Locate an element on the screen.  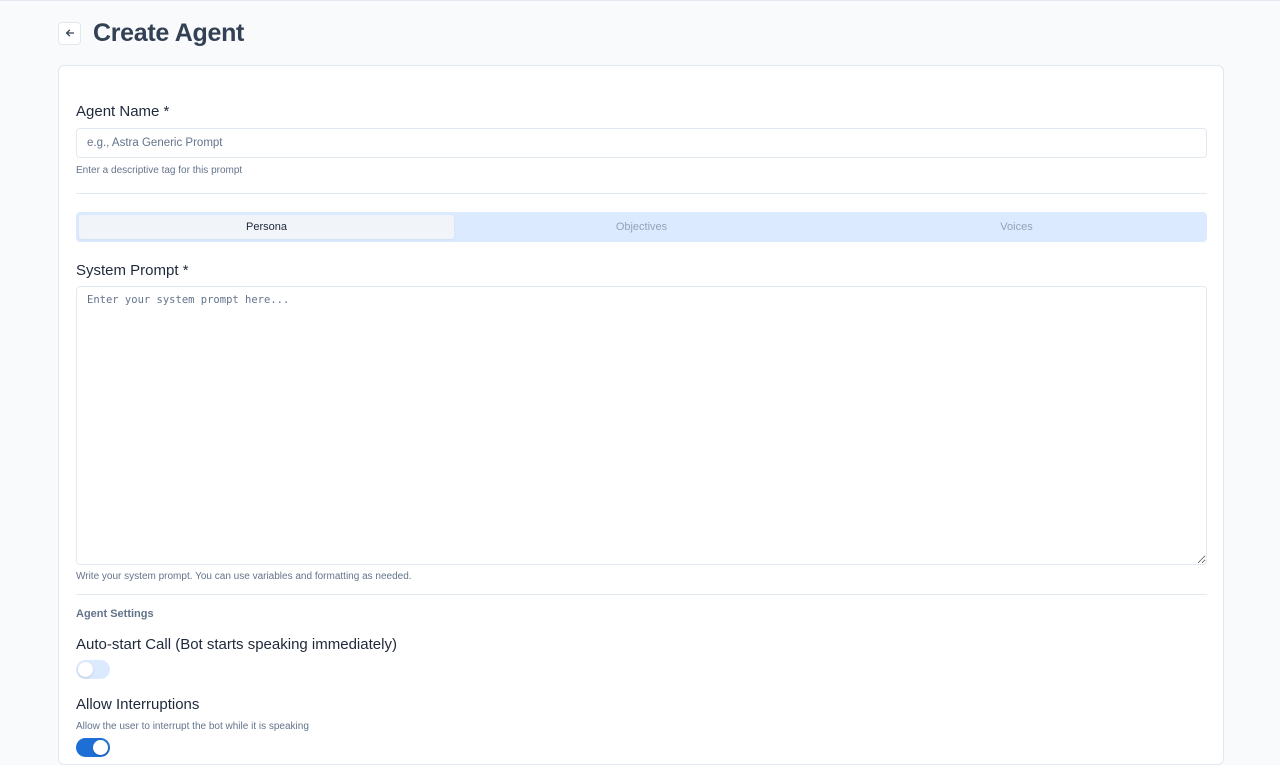
tab-objectives: Objectives is located at coordinates (641, 227).